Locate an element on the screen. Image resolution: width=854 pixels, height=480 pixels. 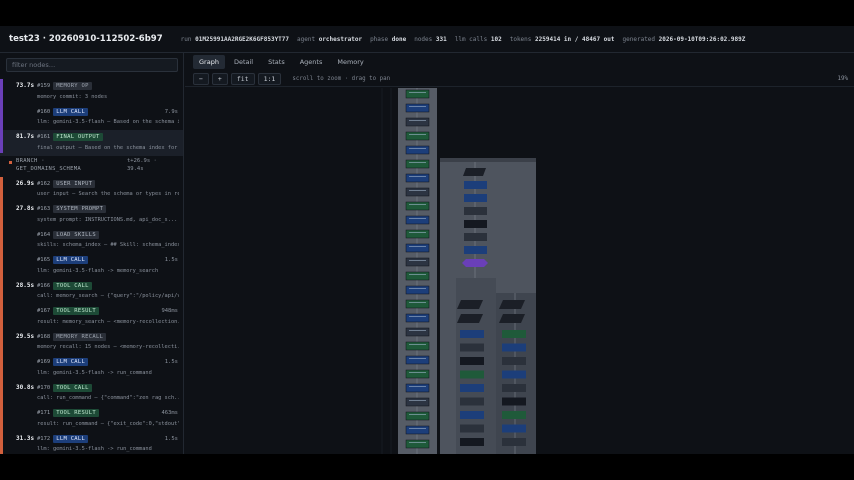
meta-key: nodes is located at coordinates (423, 39).